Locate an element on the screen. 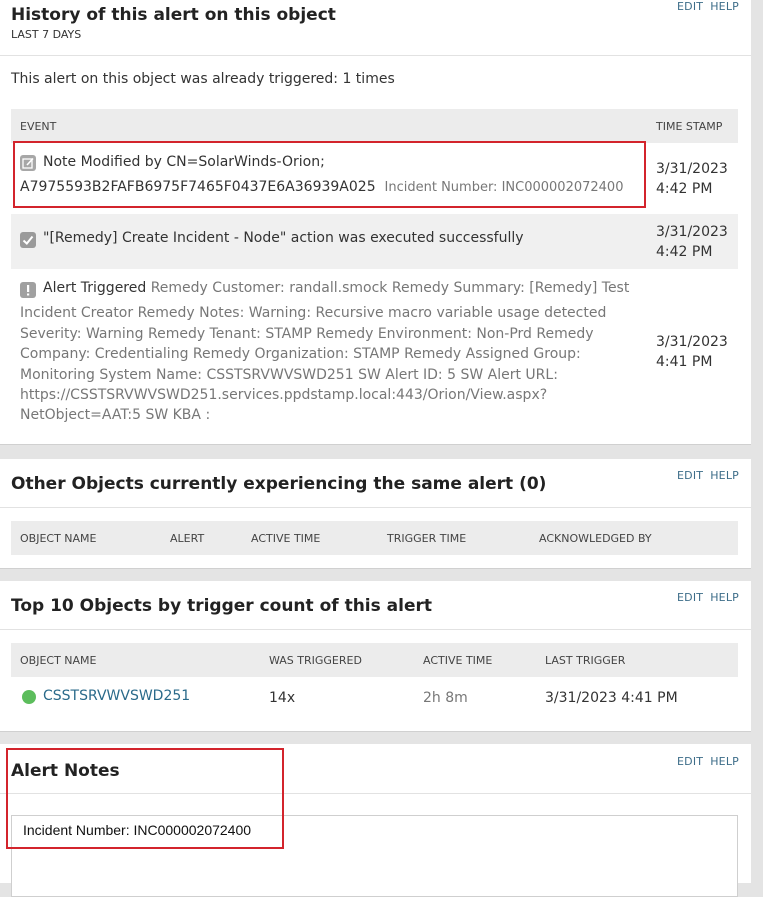 The height and width of the screenshot is (897, 763). top10-help-link: HELP is located at coordinates (724, 597).